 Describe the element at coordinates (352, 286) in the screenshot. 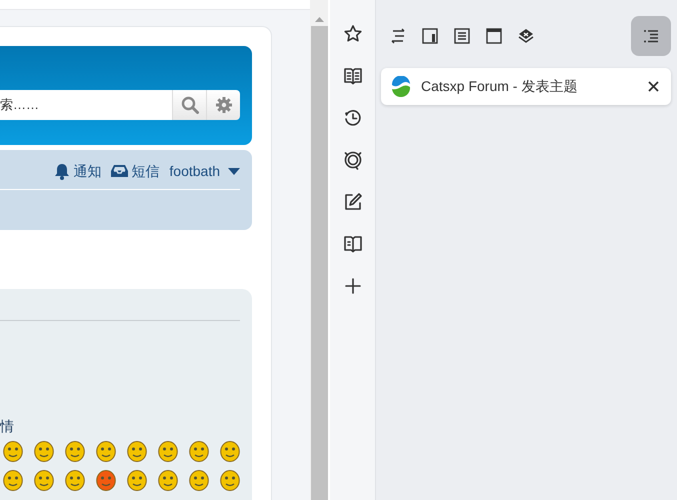

I see `add-icon` at that location.